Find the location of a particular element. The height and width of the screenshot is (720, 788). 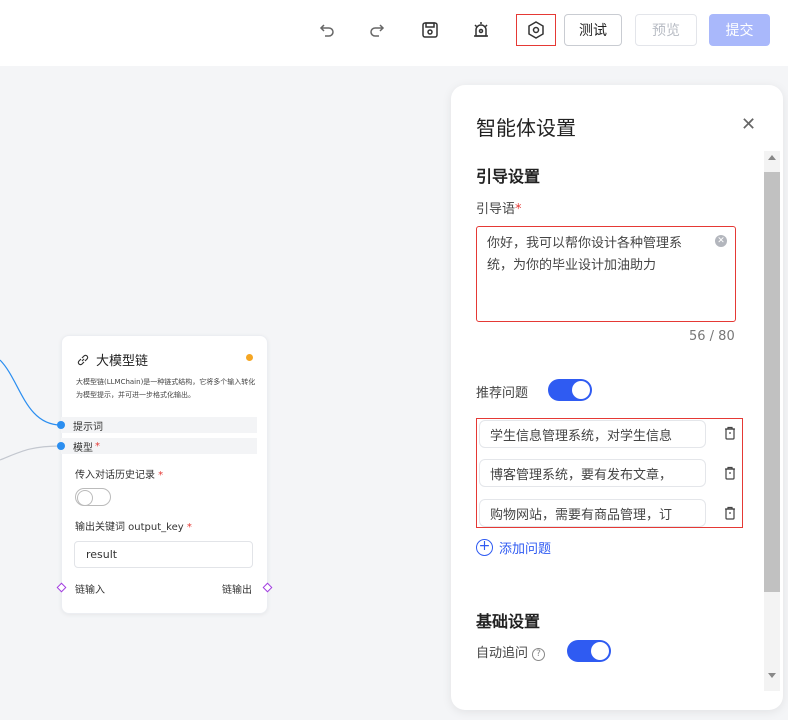

node-row-label: 提示词 is located at coordinates (88, 427).